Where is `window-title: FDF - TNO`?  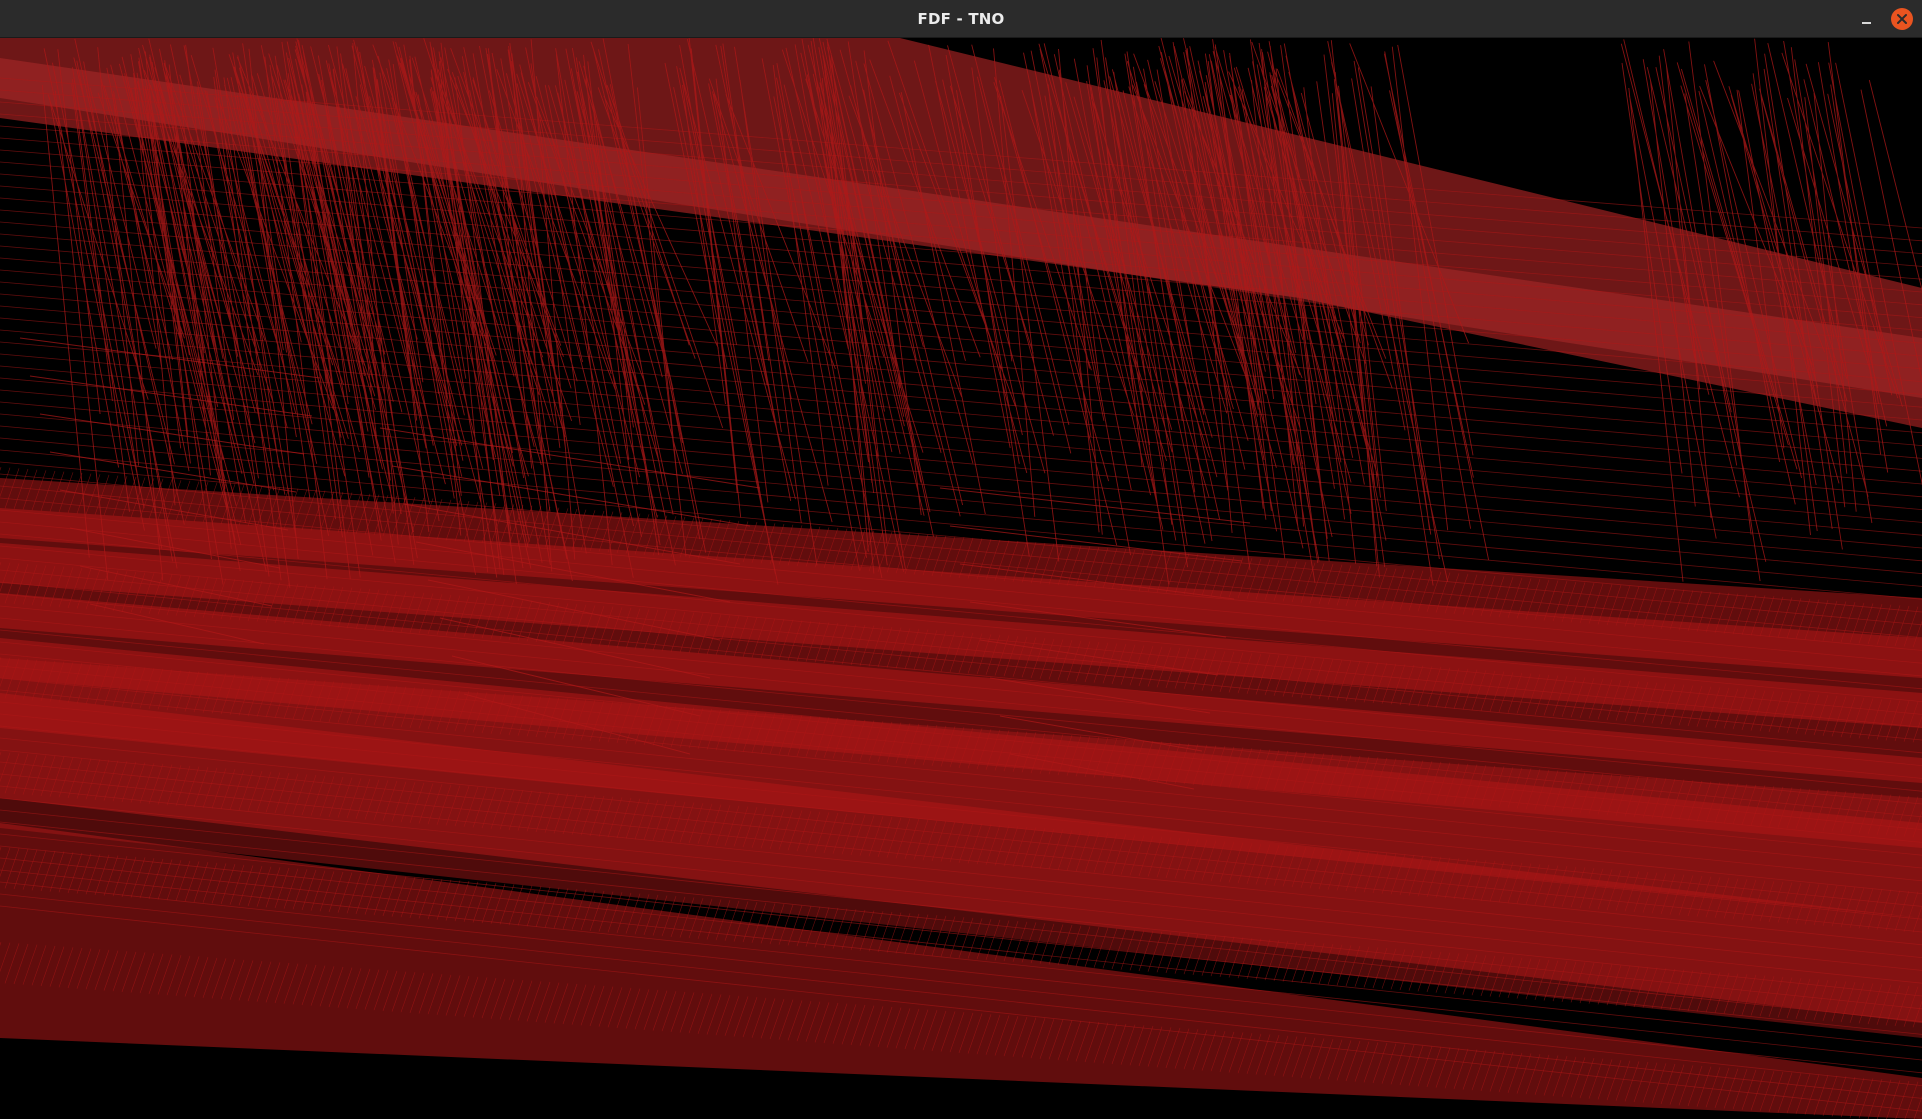 window-title: FDF - TNO is located at coordinates (961, 19).